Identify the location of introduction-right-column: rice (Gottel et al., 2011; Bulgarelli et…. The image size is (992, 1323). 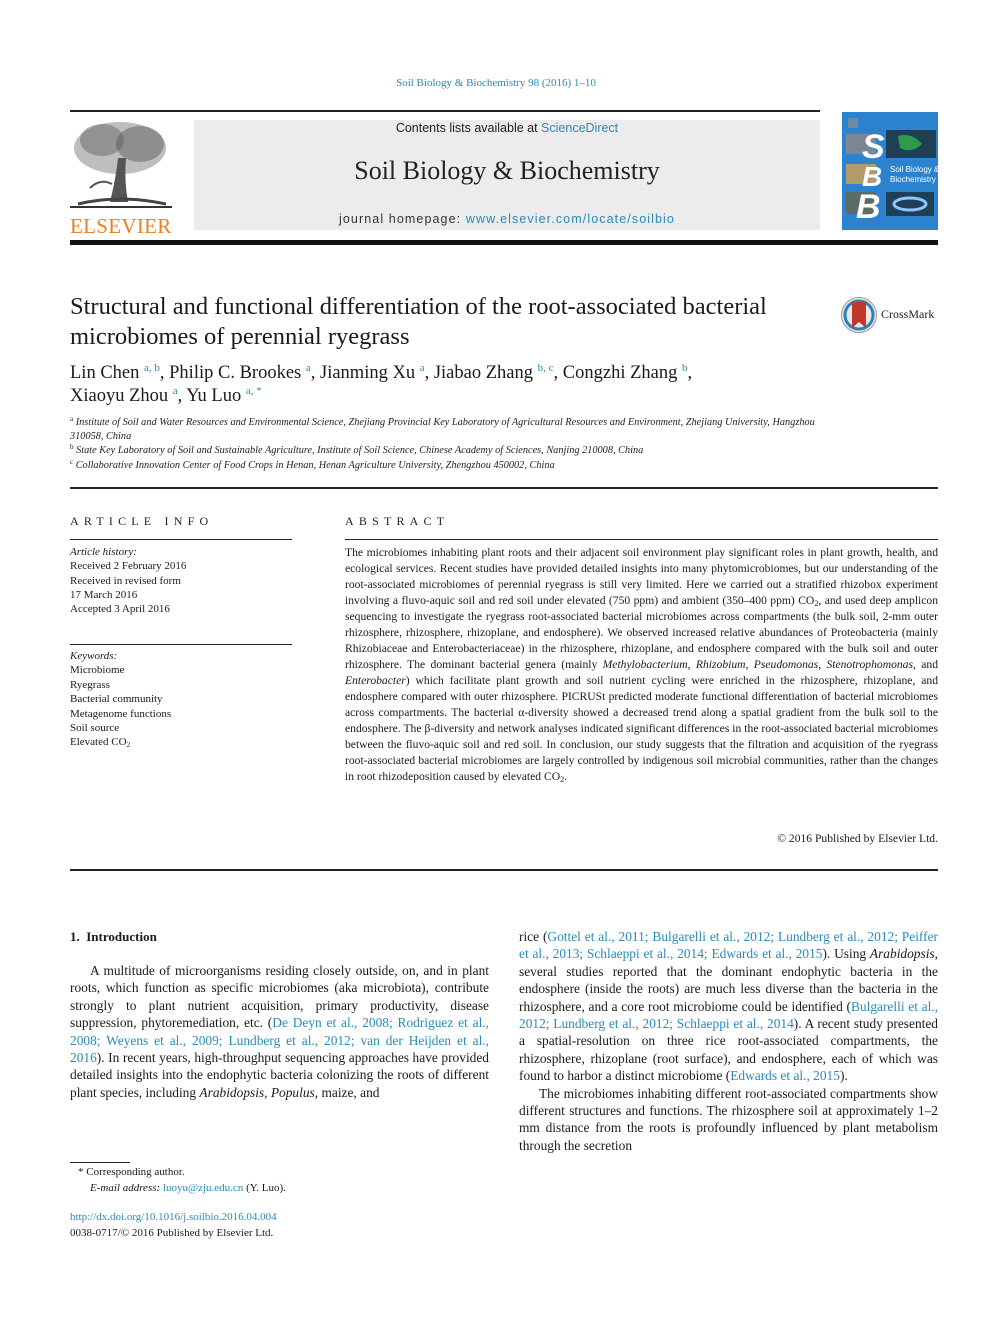
(728, 1041).